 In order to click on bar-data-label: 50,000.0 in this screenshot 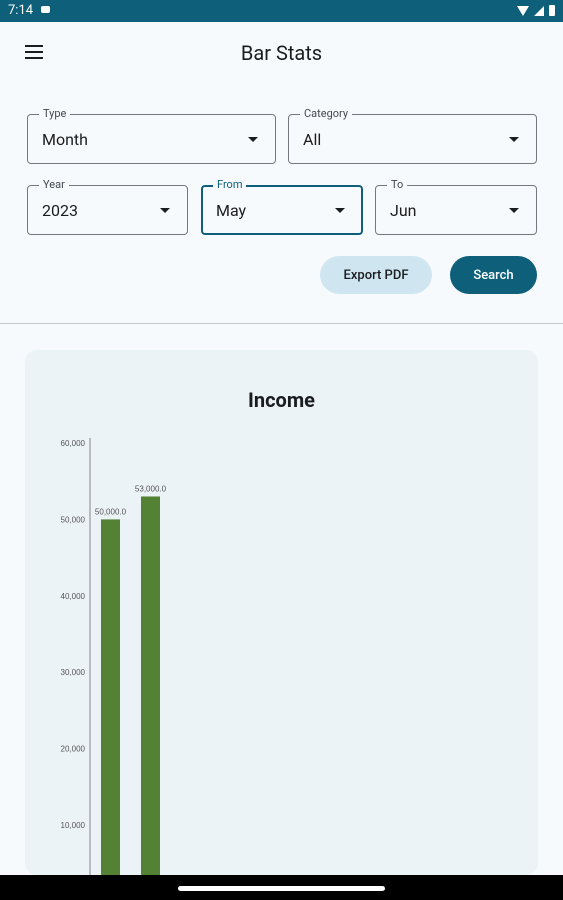, I will do `click(111, 511)`.